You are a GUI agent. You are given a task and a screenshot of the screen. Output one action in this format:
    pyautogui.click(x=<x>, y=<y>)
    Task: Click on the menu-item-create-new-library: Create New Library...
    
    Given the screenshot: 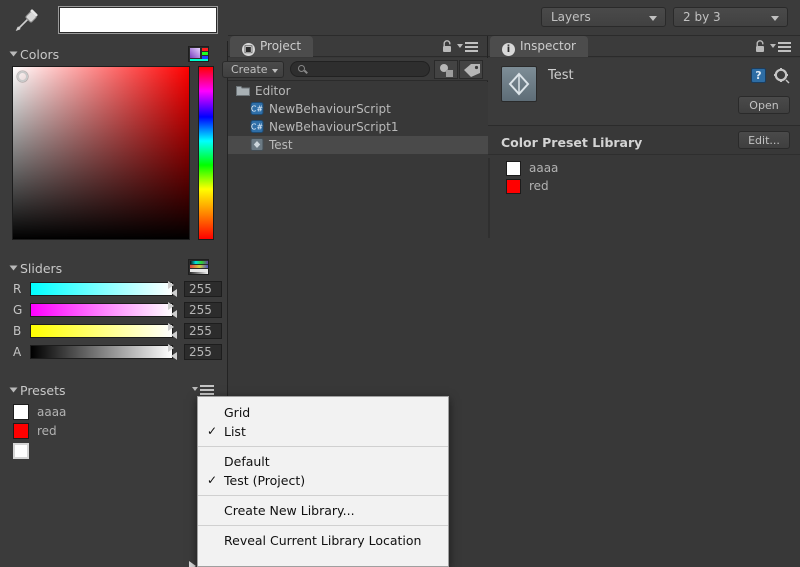 What is the action you would take?
    pyautogui.click(x=323, y=510)
    